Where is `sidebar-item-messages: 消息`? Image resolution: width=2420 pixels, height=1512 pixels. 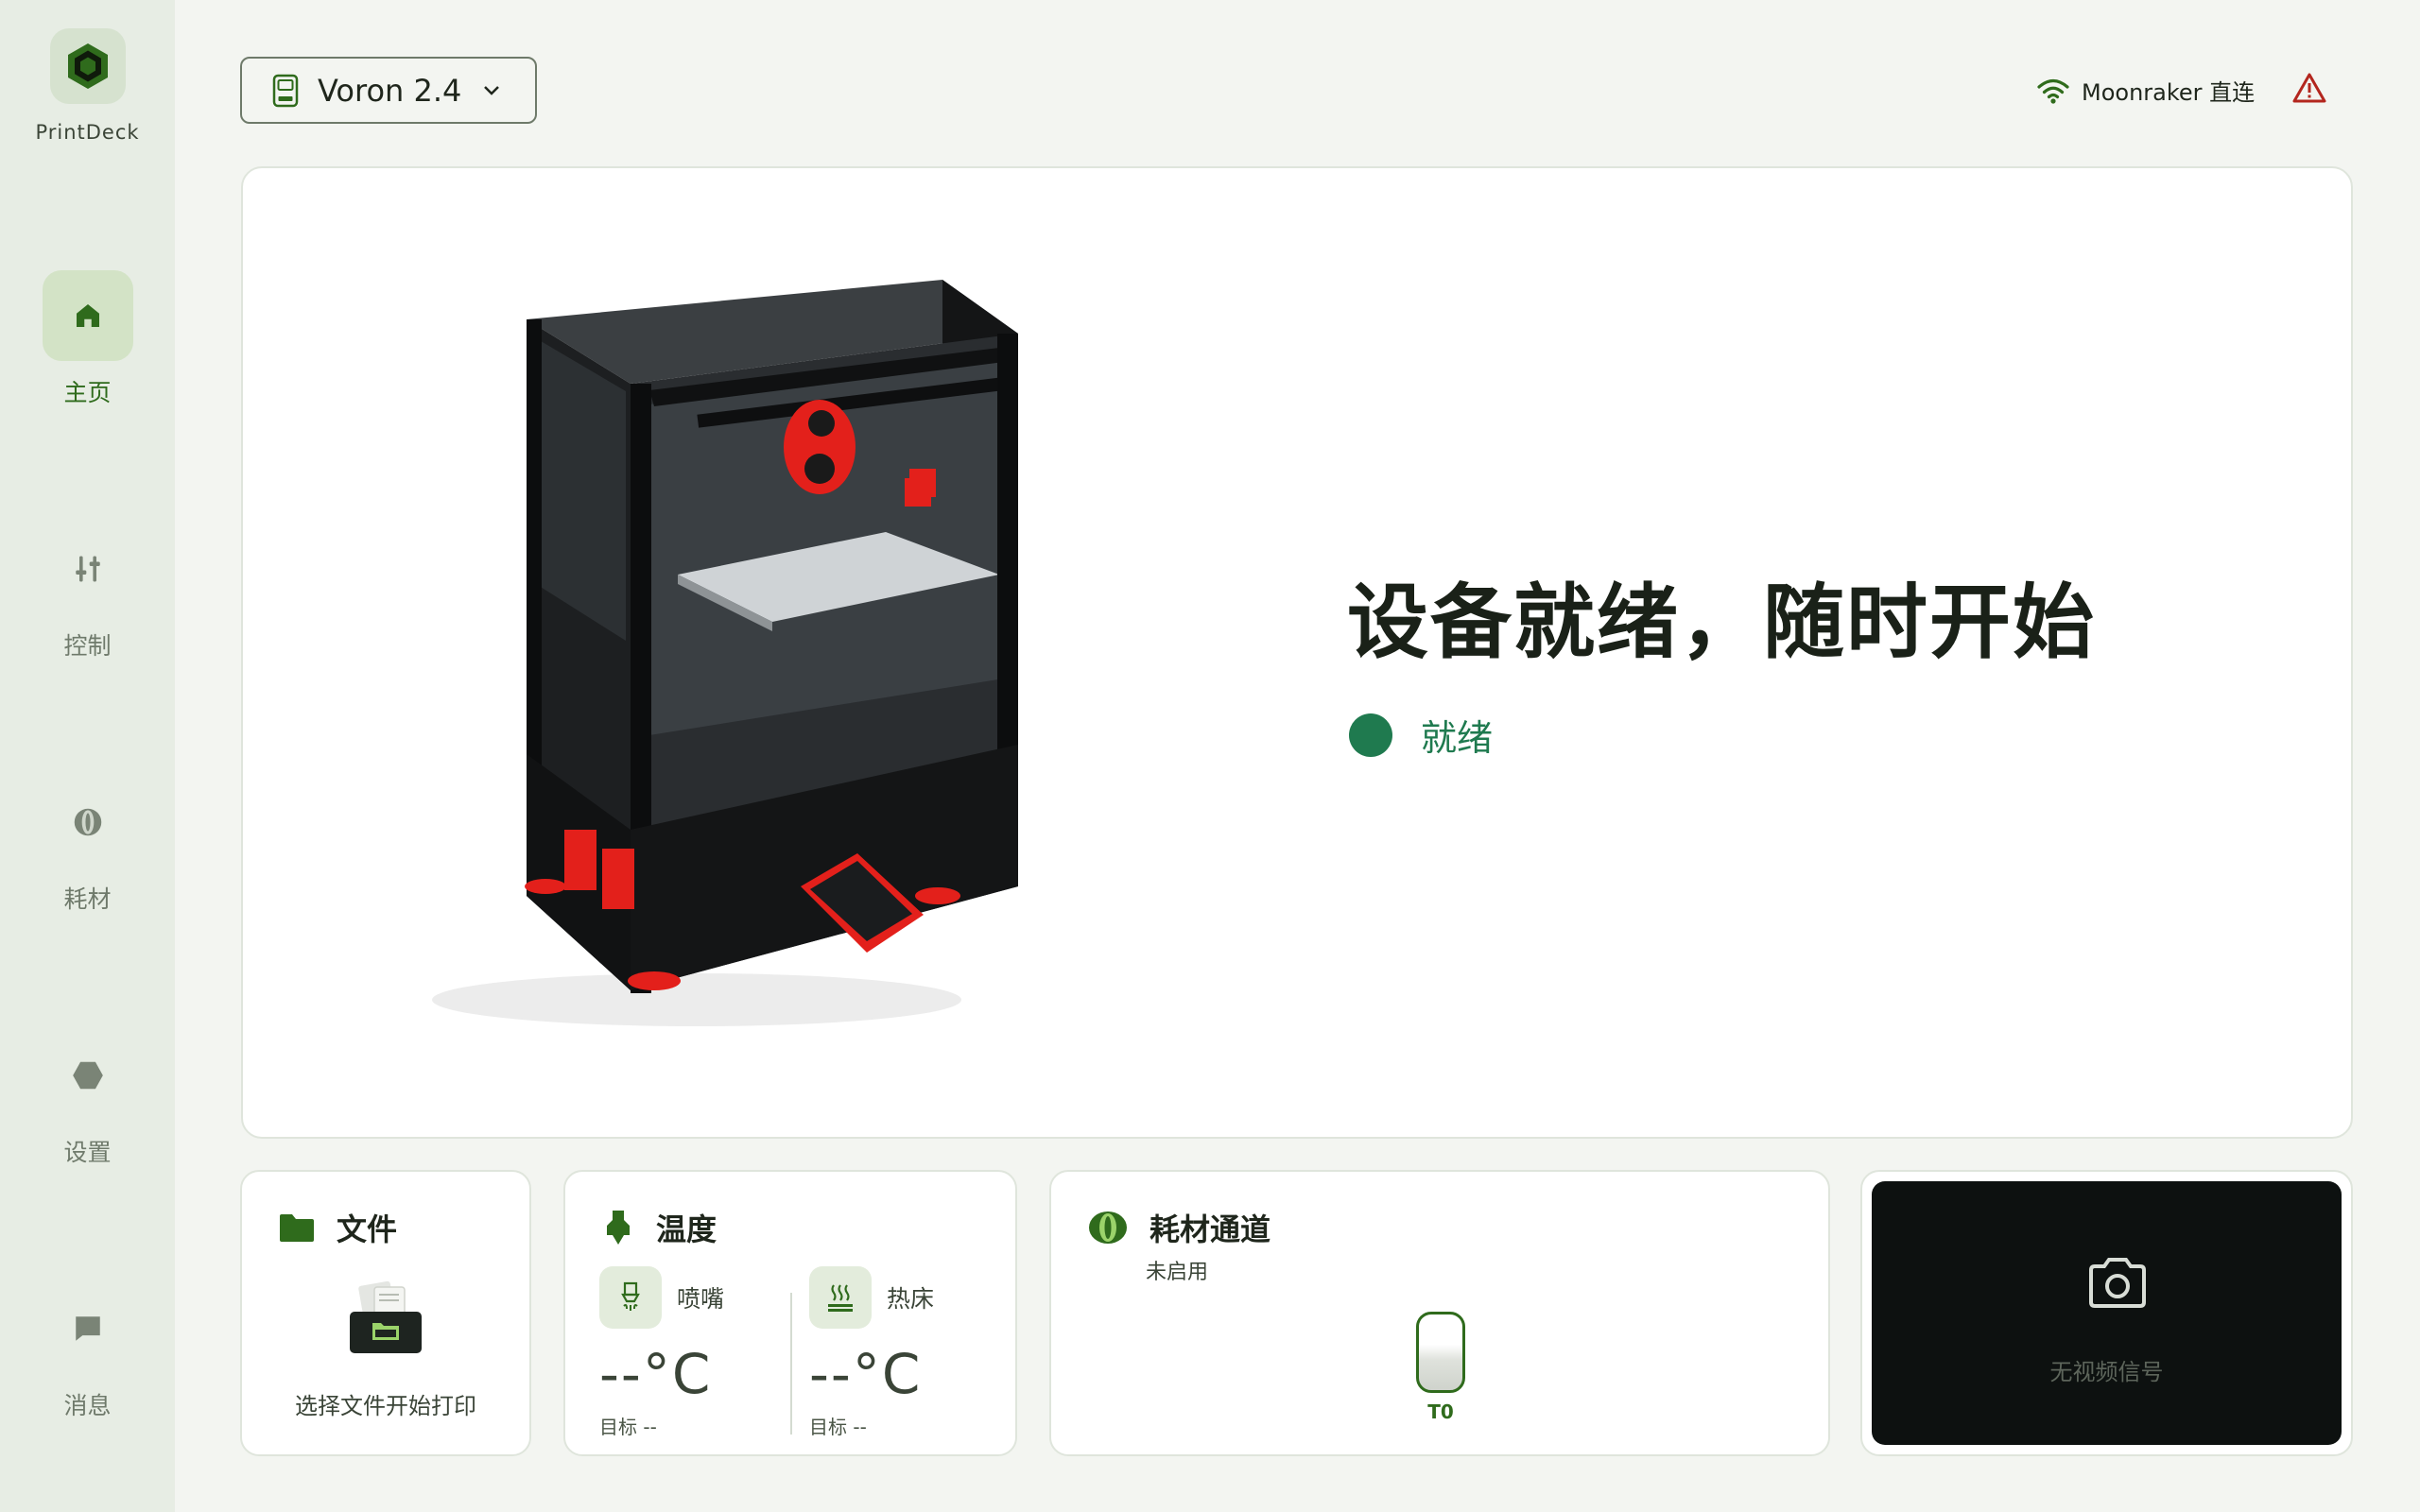
sidebar-item-messages: 消息 is located at coordinates (87, 1352).